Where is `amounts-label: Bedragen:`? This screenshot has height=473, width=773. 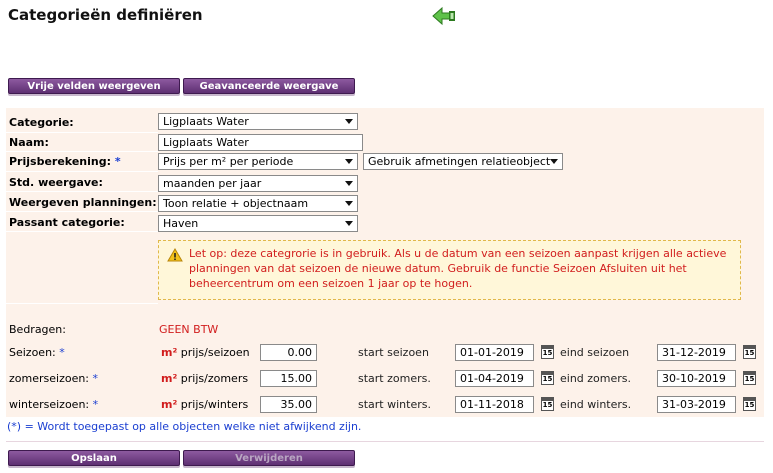 amounts-label: Bedragen: is located at coordinates (37, 329).